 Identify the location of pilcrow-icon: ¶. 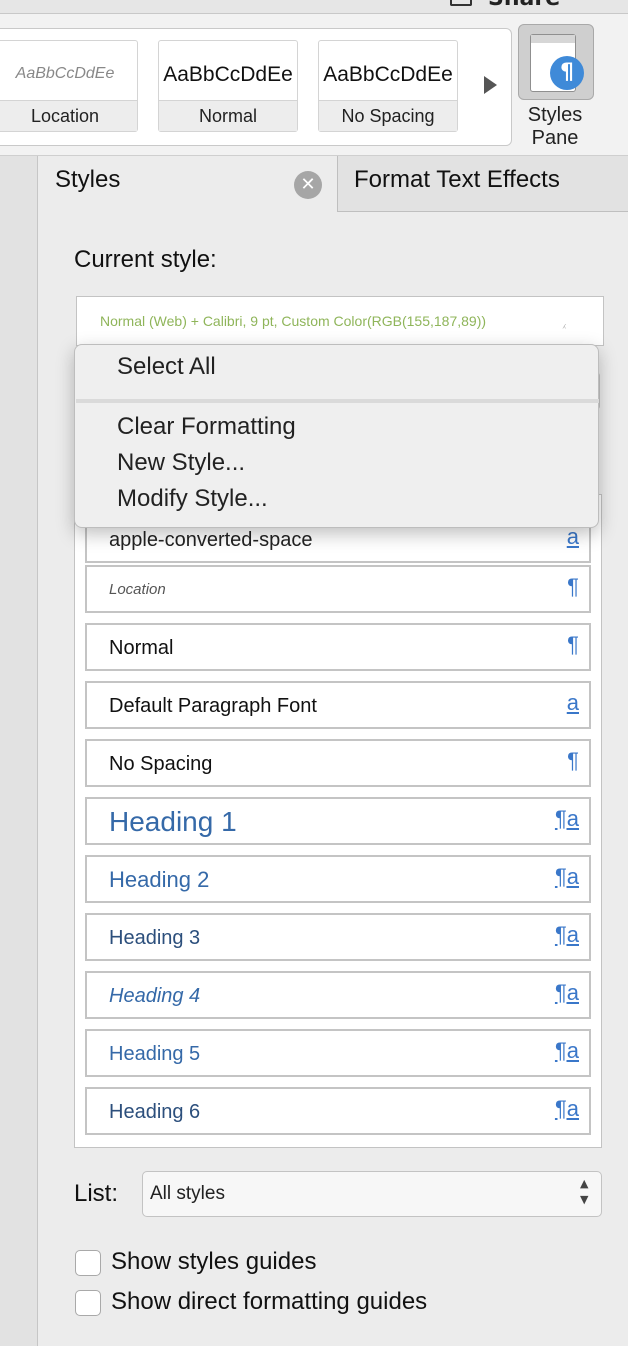
(567, 73).